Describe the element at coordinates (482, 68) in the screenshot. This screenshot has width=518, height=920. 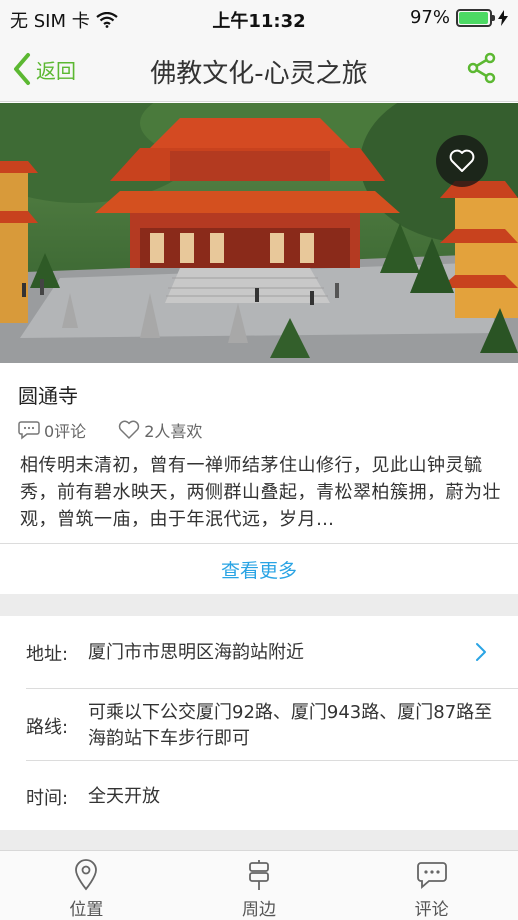
I see `share-icon` at that location.